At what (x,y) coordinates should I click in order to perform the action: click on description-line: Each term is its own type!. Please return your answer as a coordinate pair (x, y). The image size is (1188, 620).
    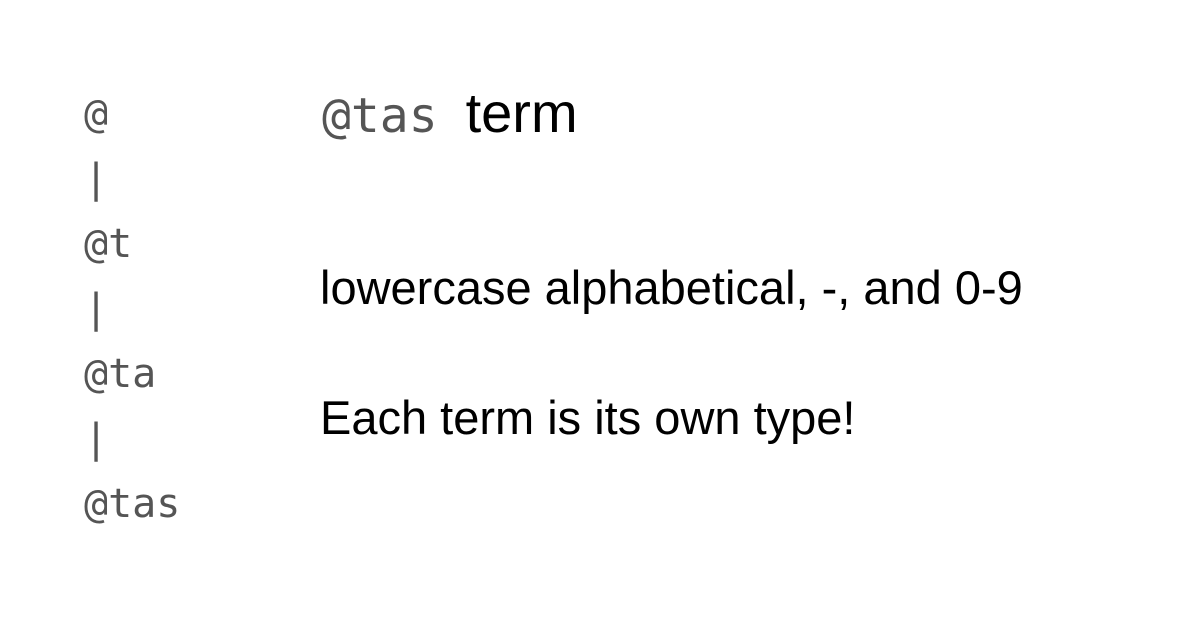
    Looking at the image, I should click on (588, 417).